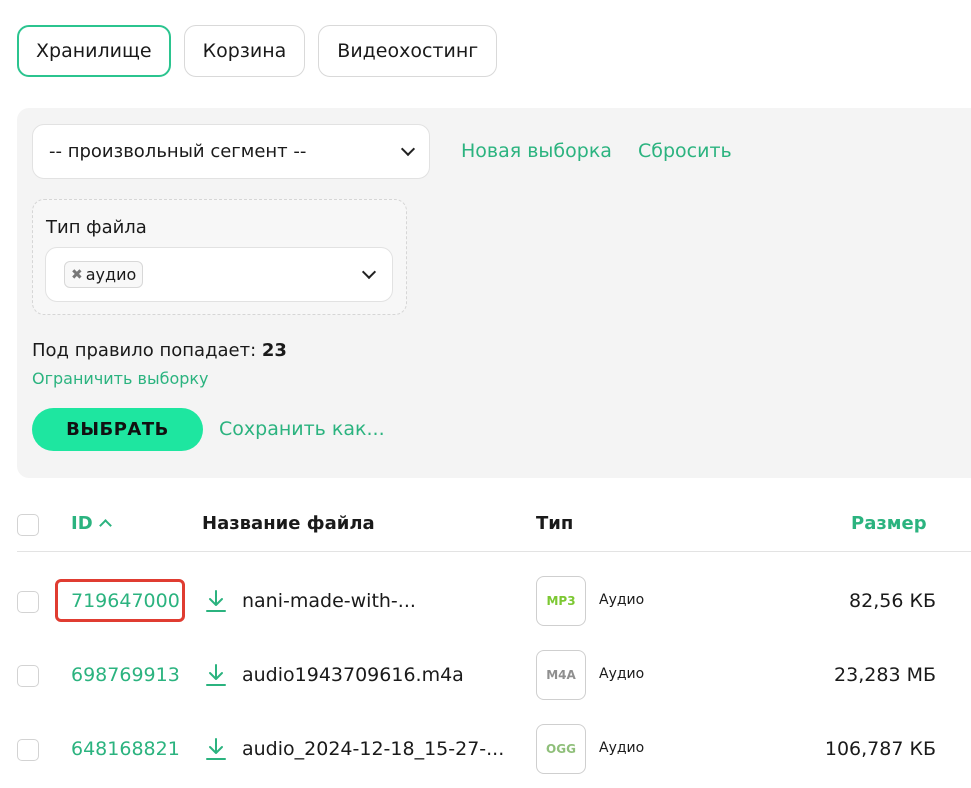 The image size is (971, 788). What do you see at coordinates (536, 151) in the screenshot?
I see `new-selection-link: Новая выборка` at bounding box center [536, 151].